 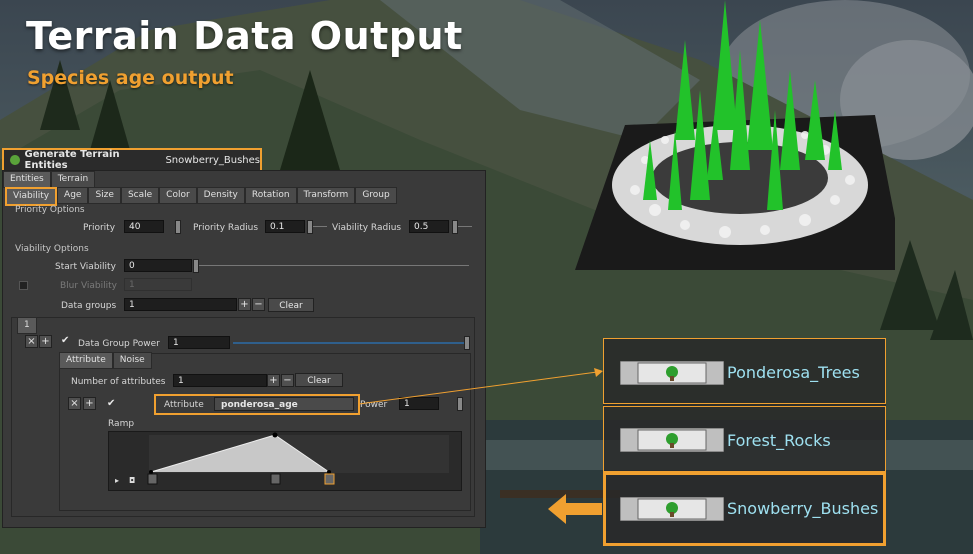 What do you see at coordinates (72, 160) in the screenshot?
I see `node-type-title: Generate Terrain Entities` at bounding box center [72, 160].